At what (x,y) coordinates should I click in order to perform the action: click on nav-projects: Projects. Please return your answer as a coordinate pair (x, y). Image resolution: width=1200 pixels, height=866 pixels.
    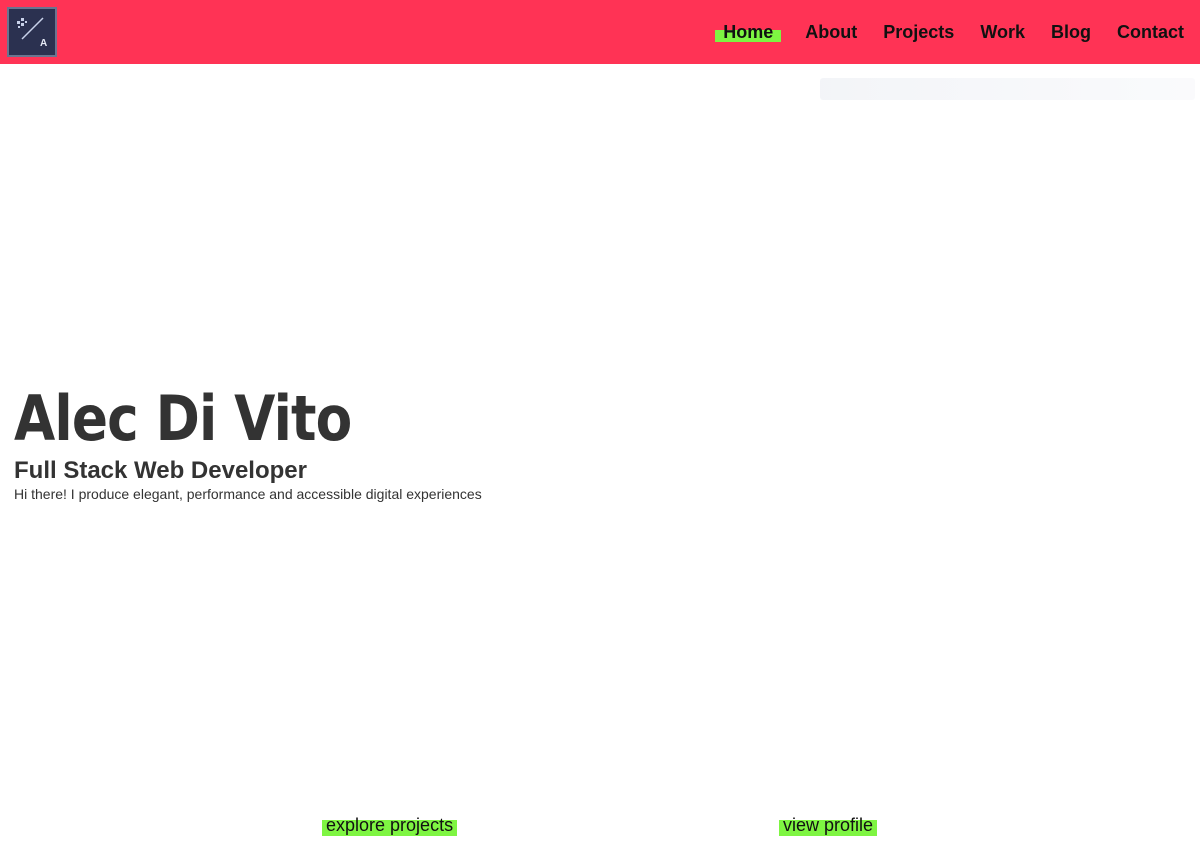
    Looking at the image, I should click on (918, 32).